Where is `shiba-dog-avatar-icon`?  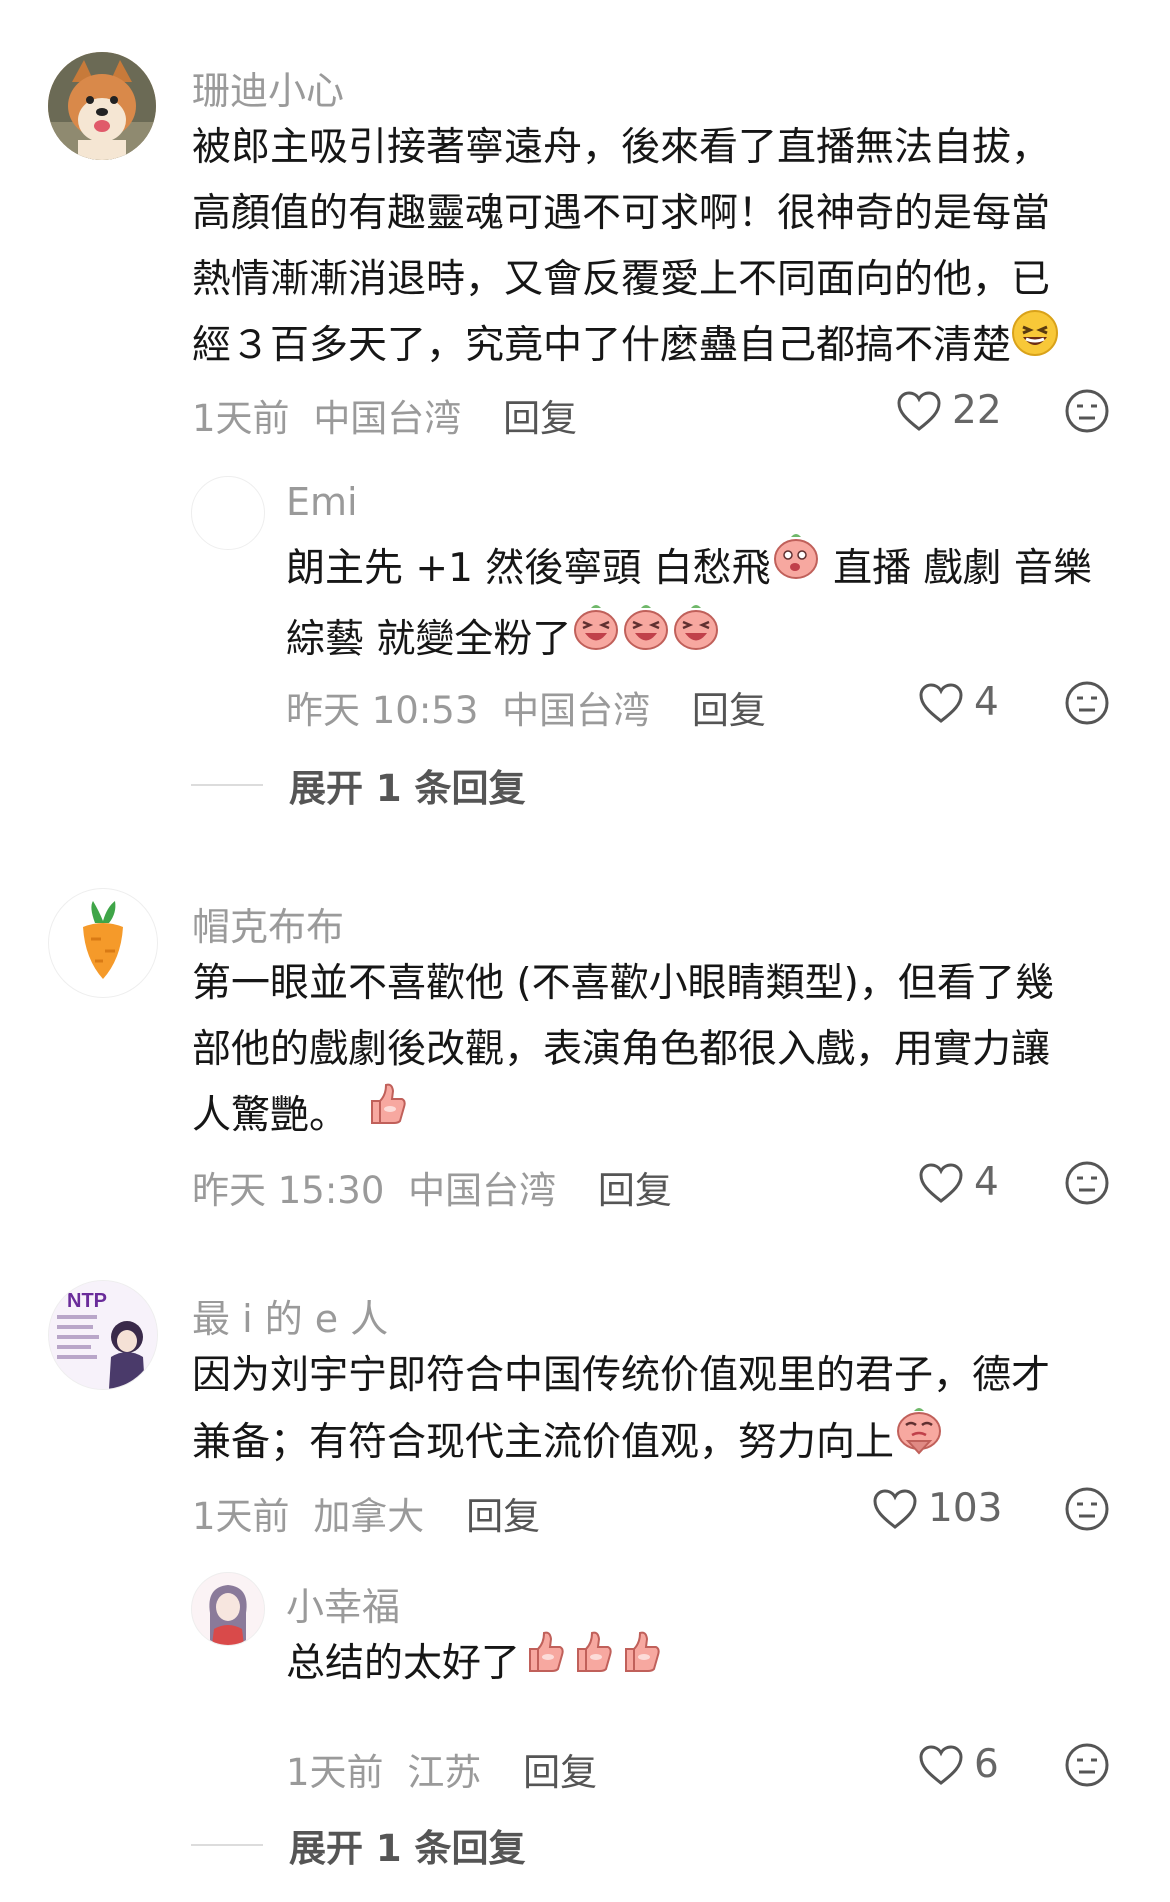 shiba-dog-avatar-icon is located at coordinates (102, 106).